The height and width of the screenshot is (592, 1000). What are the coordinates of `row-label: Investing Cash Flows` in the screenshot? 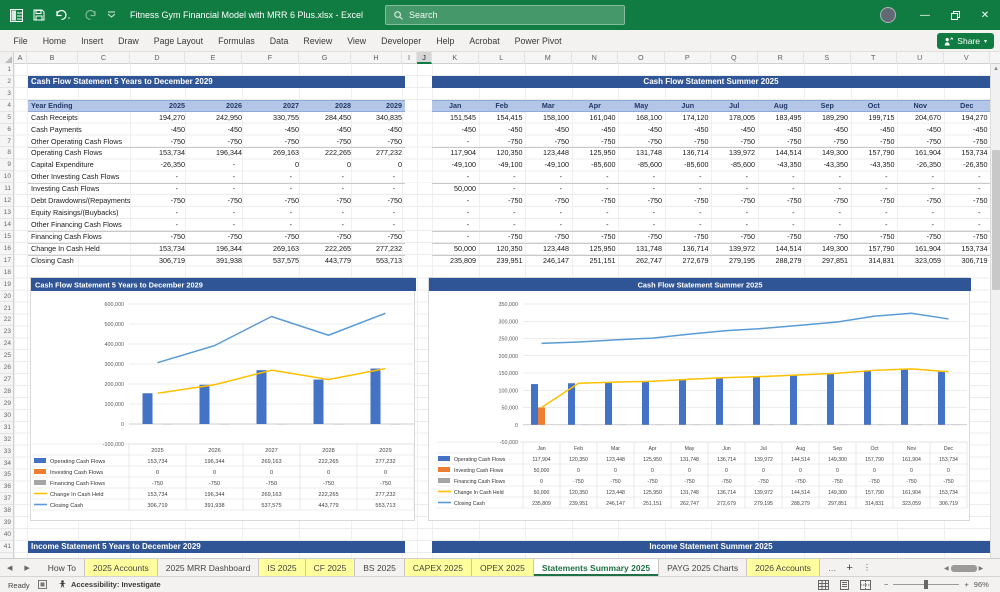 It's located at (81, 189).